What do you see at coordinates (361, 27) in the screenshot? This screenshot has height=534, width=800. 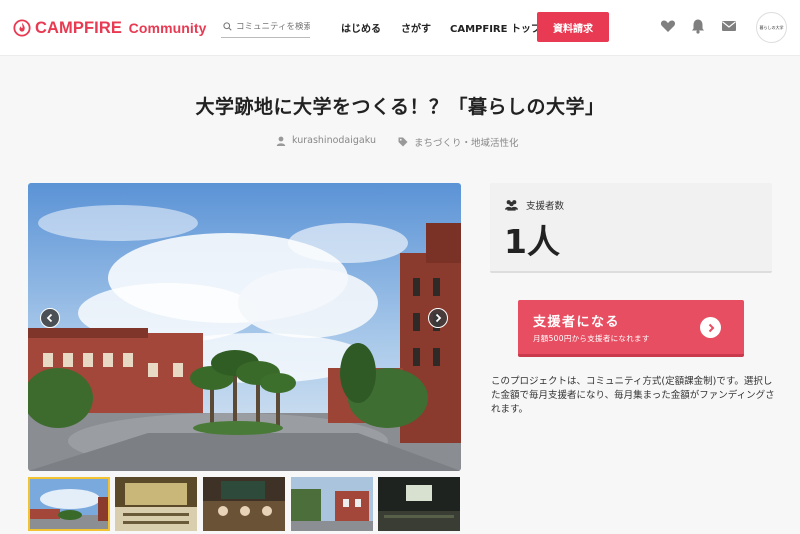 I see `nav-start-link: はじめる` at bounding box center [361, 27].